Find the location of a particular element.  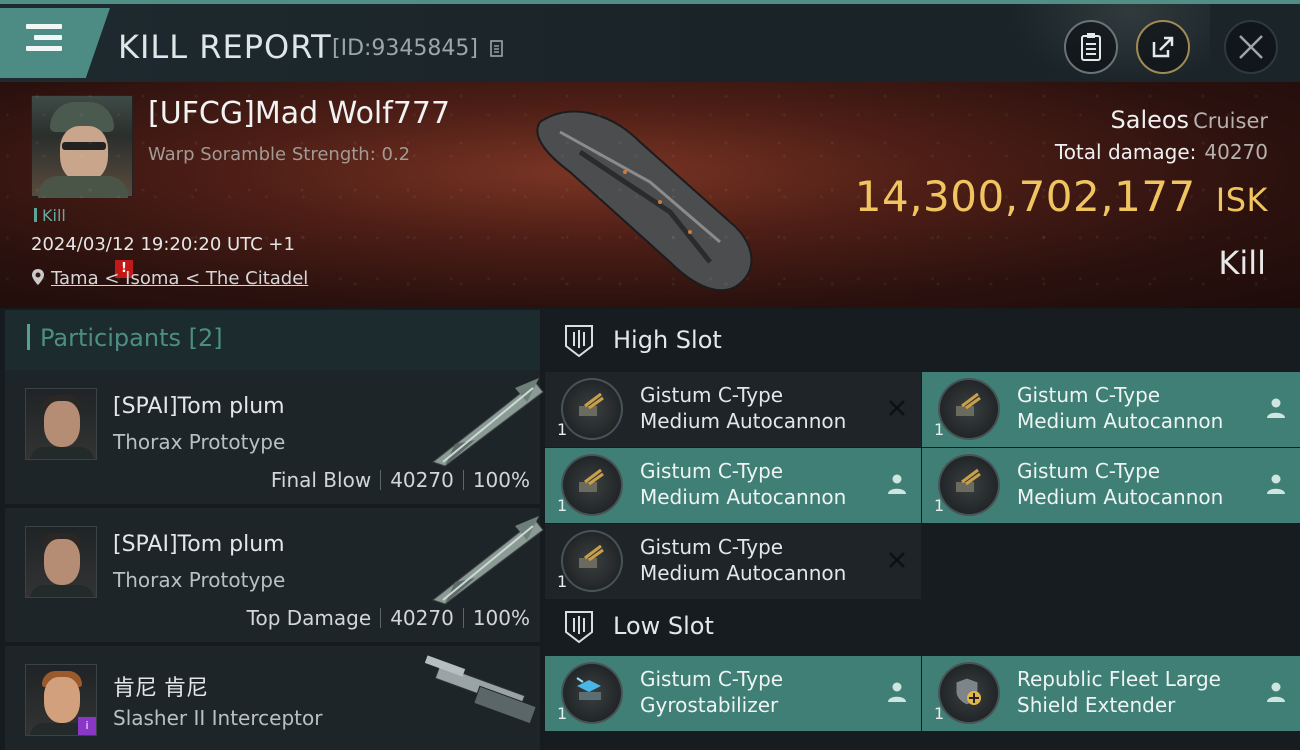

module-name-line2: Shield Extender is located at coordinates (1096, 705).